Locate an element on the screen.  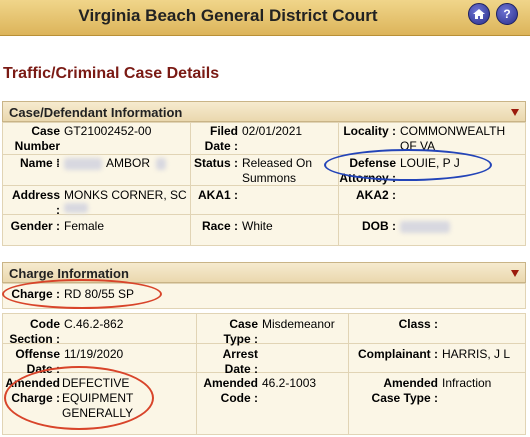
amended-charge-highlight is located at coordinates (79, 398).